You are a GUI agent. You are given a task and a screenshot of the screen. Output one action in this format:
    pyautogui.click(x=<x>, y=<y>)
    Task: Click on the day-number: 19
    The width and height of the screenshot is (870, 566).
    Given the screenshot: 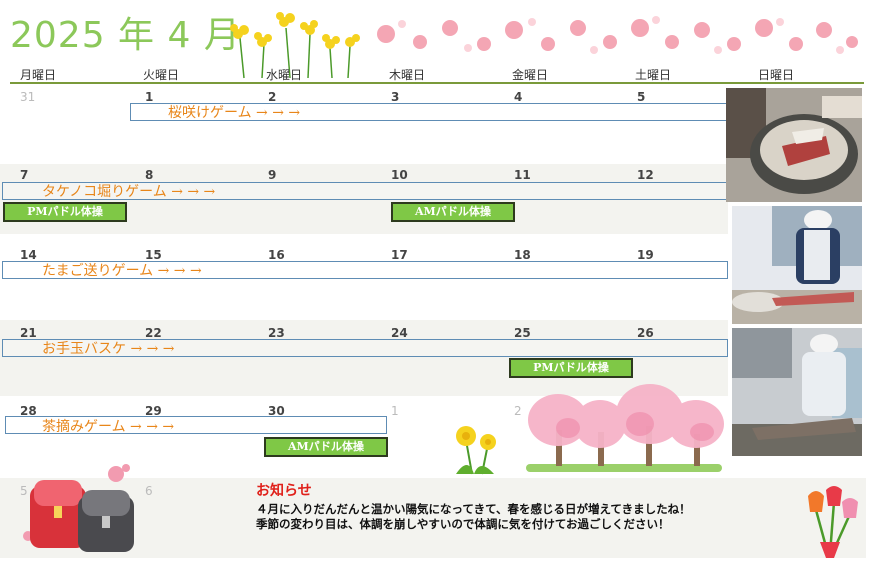 What is the action you would take?
    pyautogui.click(x=645, y=255)
    